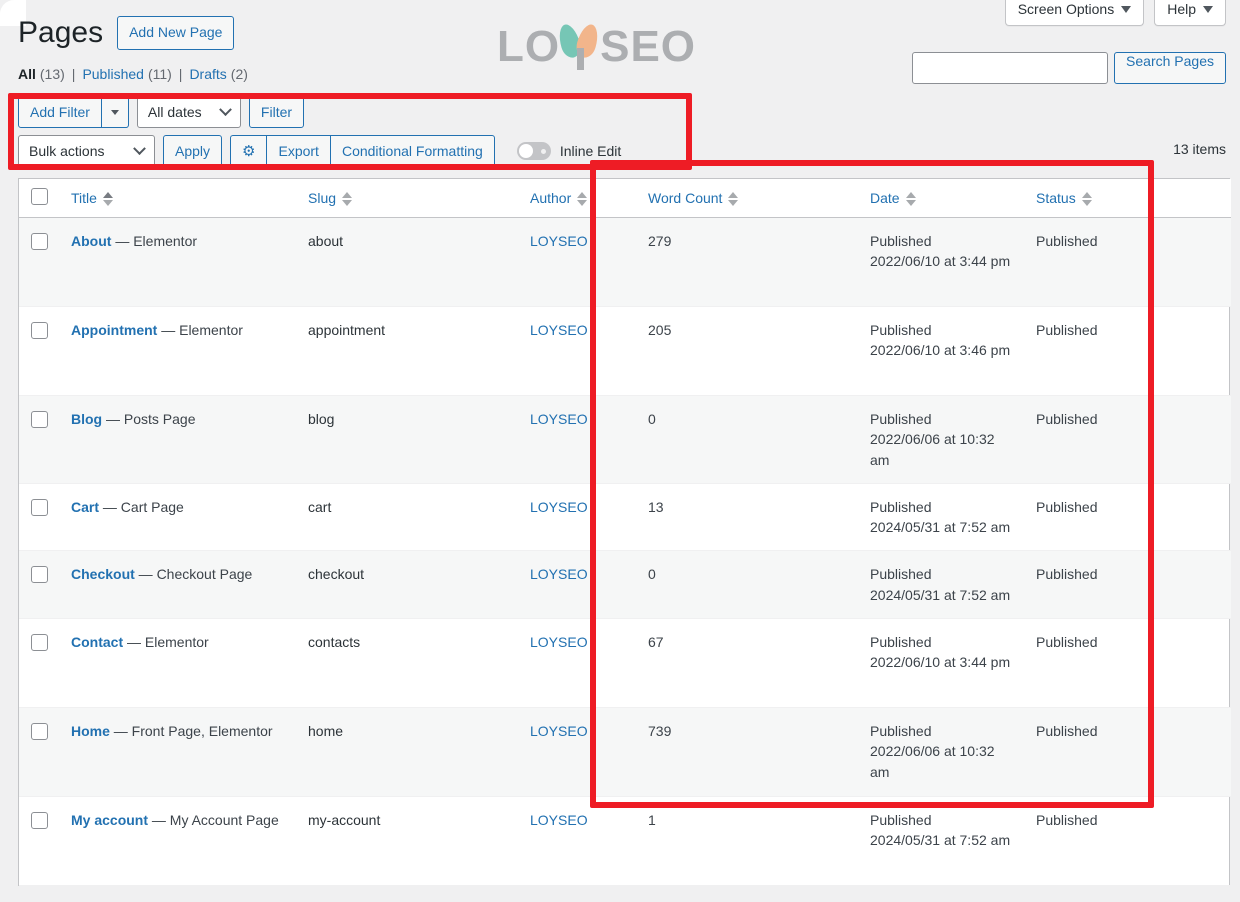  I want to click on column-label-status: Status, so click(1056, 198).